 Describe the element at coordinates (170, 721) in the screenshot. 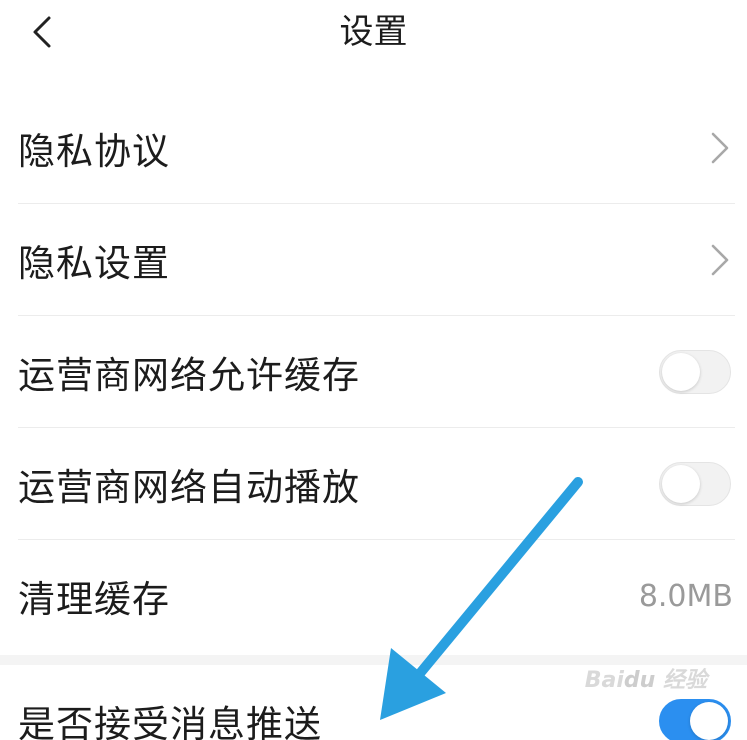

I see `settings-item-label: 是否接受消息推送` at that location.